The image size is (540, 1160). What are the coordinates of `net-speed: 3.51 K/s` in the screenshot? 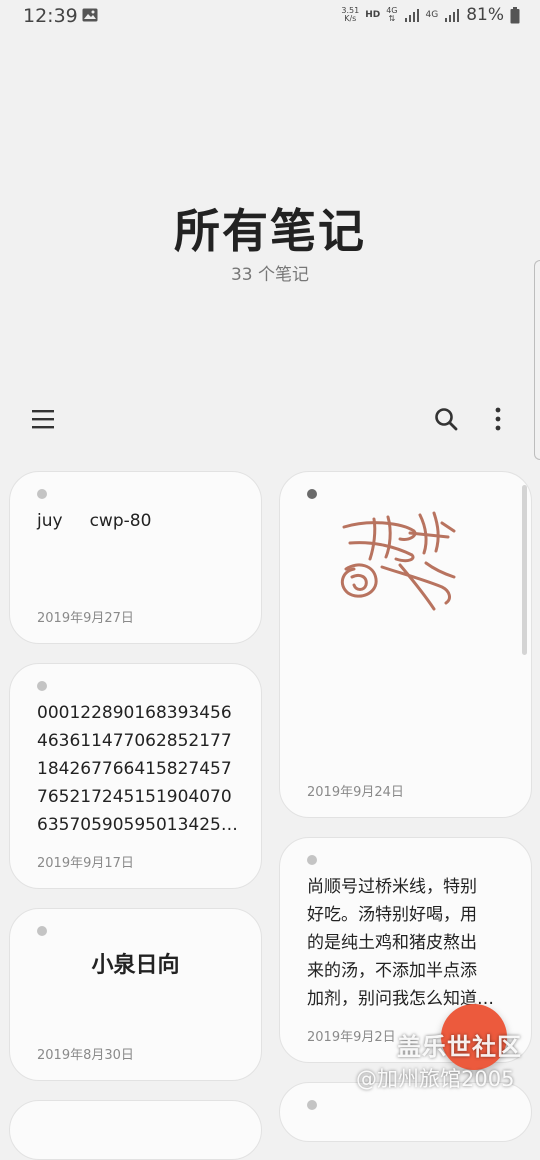 It's located at (350, 14).